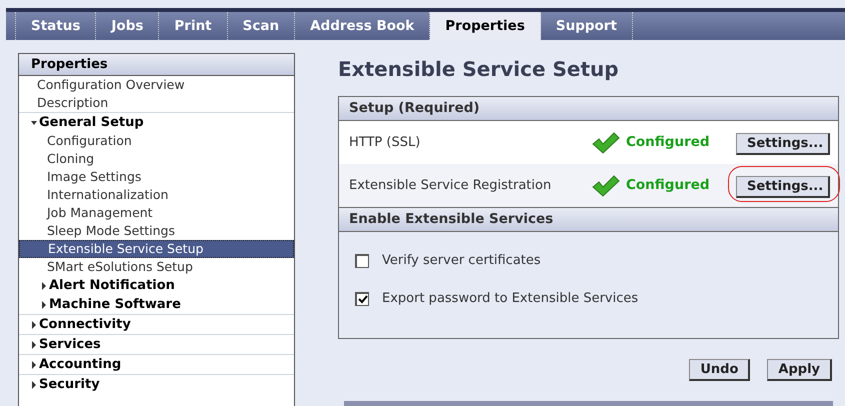  What do you see at coordinates (156, 195) in the screenshot?
I see `sidebar-item: Internationalization` at bounding box center [156, 195].